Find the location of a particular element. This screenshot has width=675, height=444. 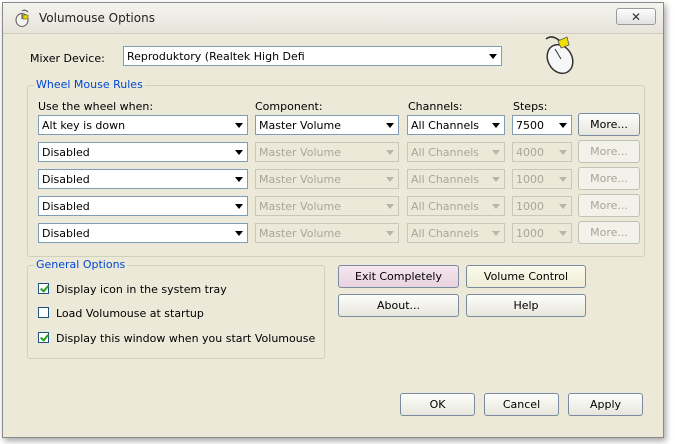

tray-icon-label: Display icon in the system tray is located at coordinates (141, 289).